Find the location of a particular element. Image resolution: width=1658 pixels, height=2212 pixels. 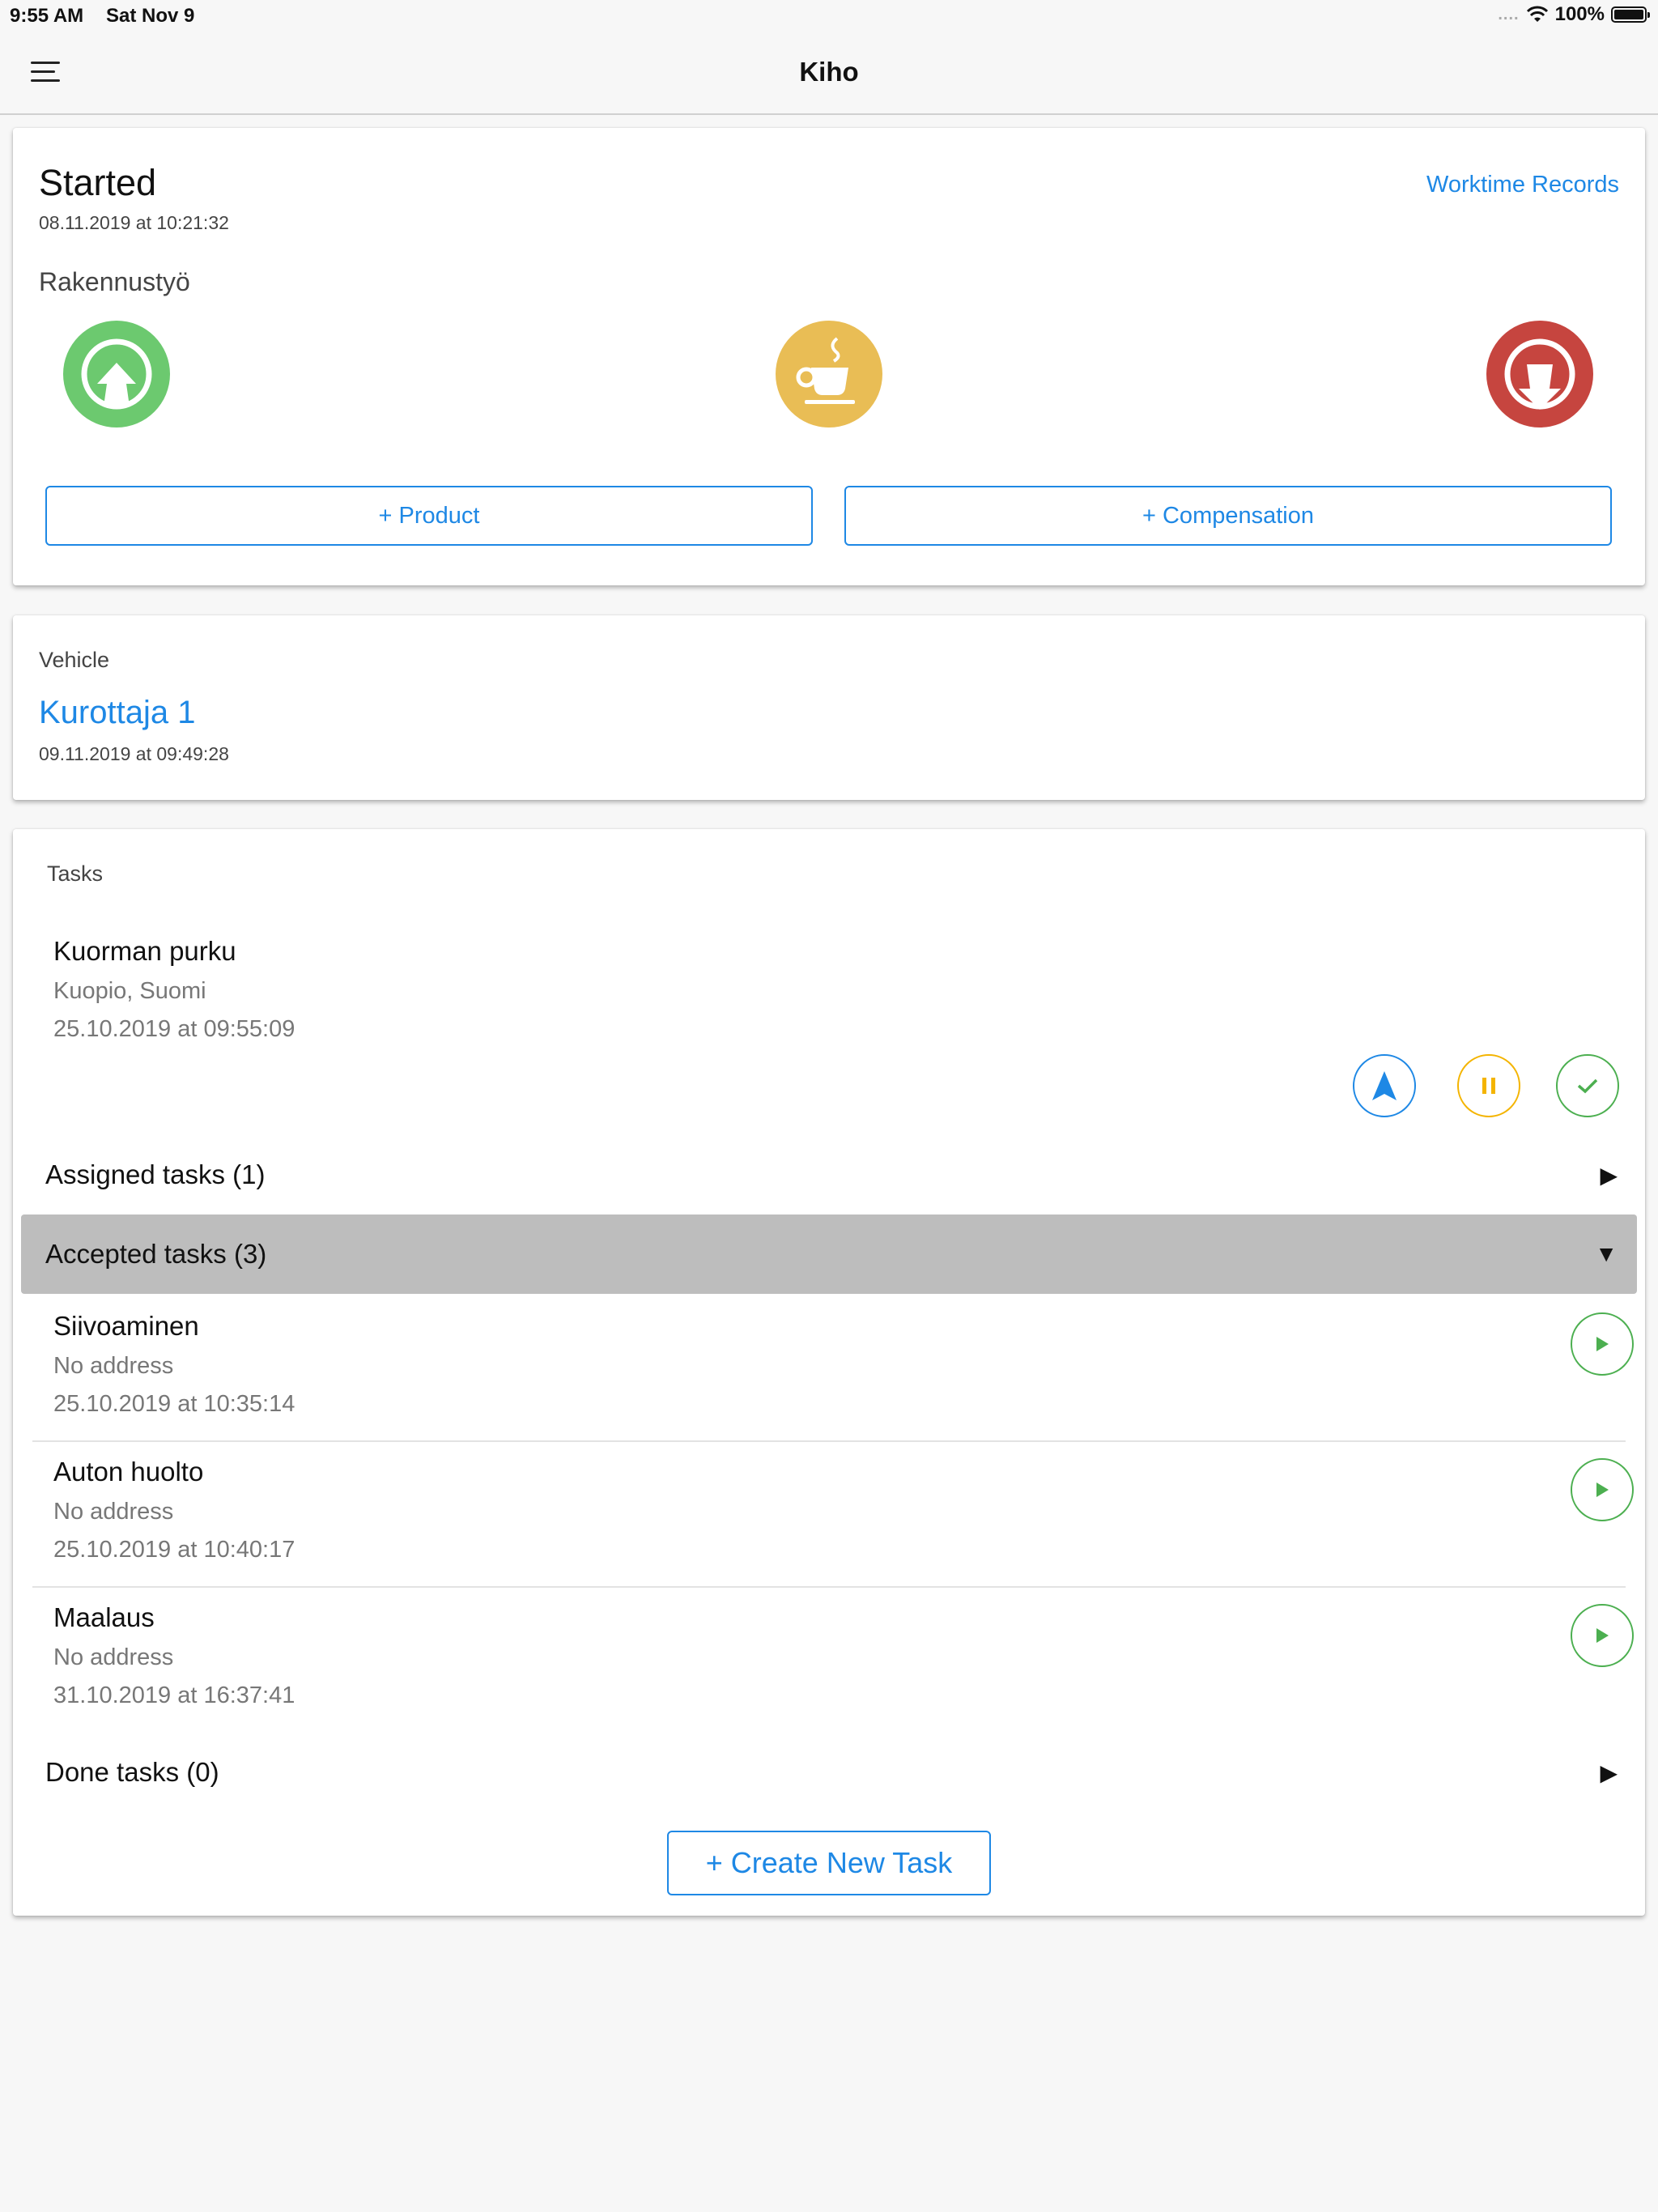

task-time: 25.10.2019 at 10:35:14 is located at coordinates (174, 1404).